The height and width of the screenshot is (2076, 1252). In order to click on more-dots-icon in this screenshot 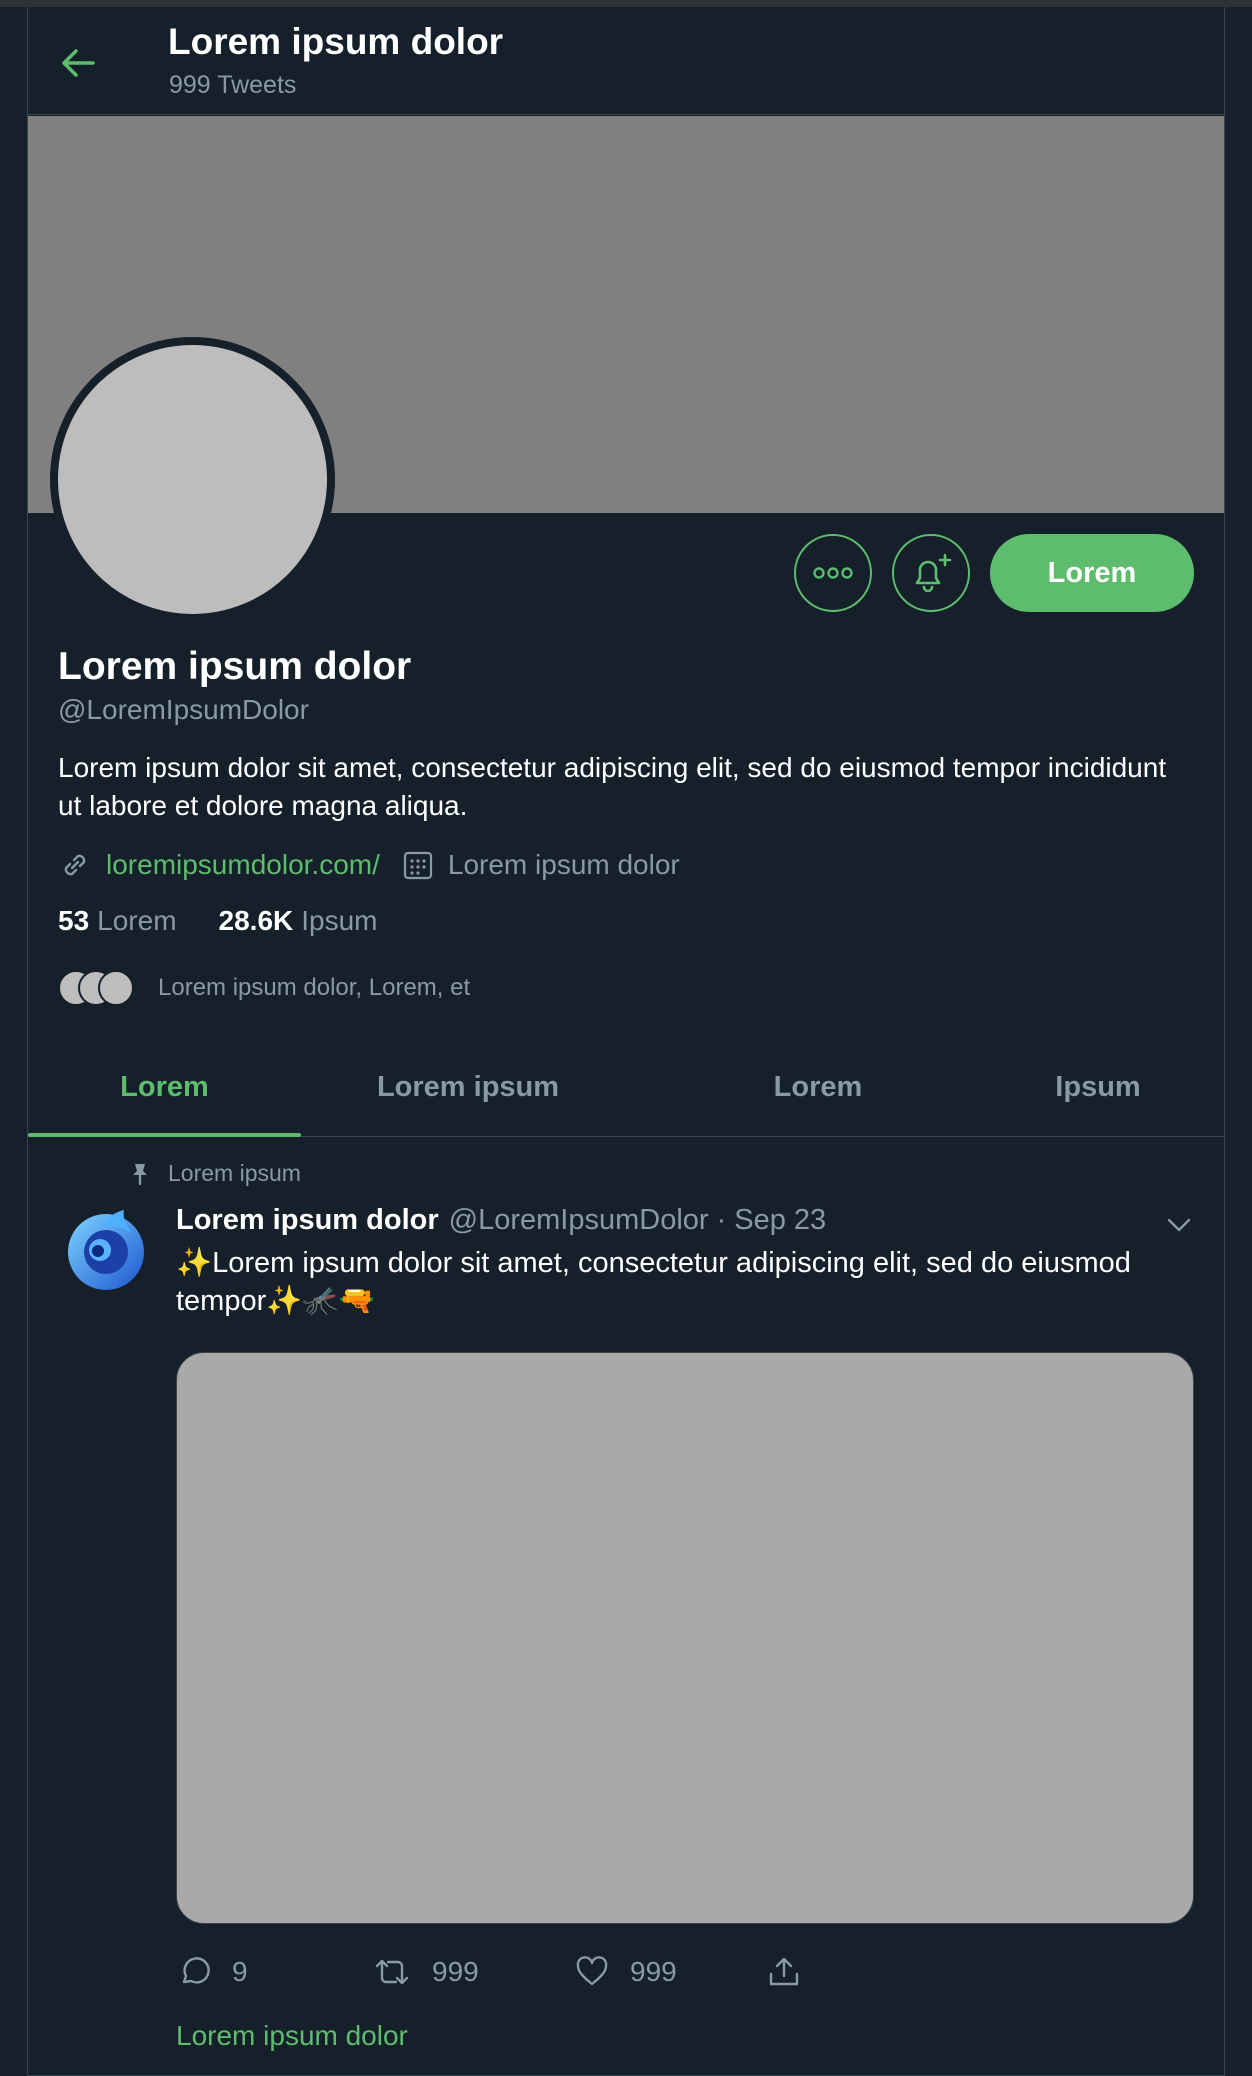, I will do `click(833, 573)`.